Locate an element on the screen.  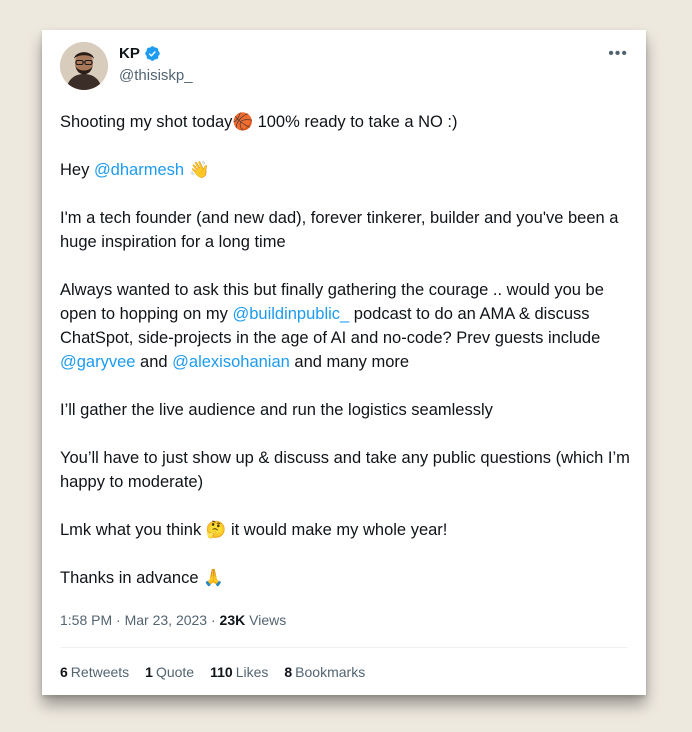
more-options-icon: ••• is located at coordinates (618, 54).